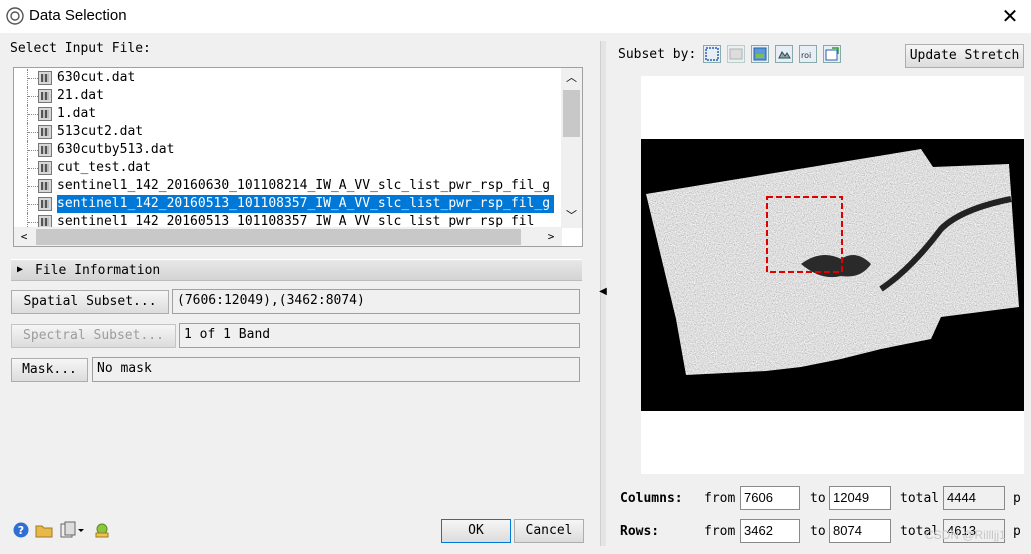 This screenshot has width=1031, height=554. What do you see at coordinates (515, 16) in the screenshot?
I see `title-bar: Data Selection ✕` at bounding box center [515, 16].